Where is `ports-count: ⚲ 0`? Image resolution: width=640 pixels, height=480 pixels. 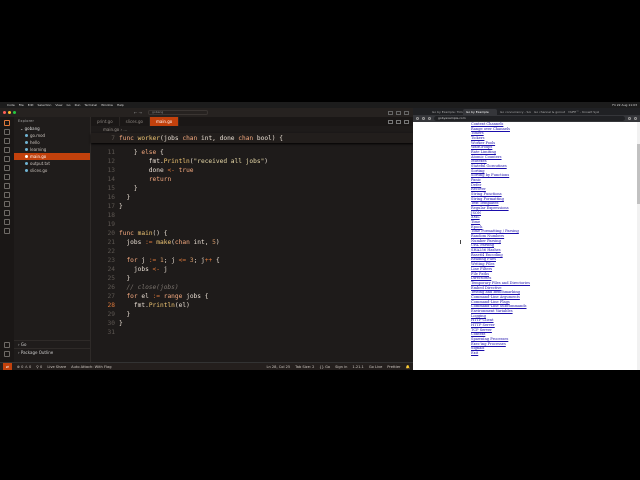
ports-count: ⚲ 0 is located at coordinates (39, 366).